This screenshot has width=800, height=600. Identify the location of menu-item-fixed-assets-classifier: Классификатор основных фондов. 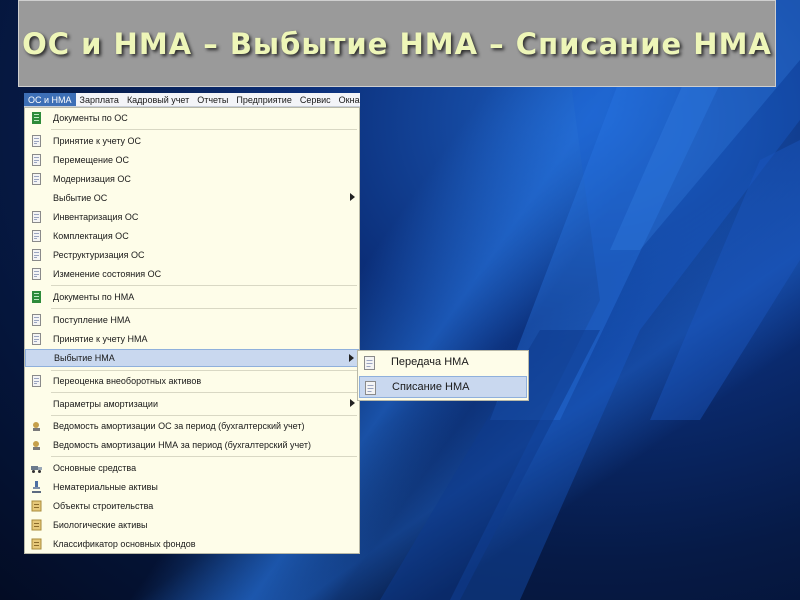
(192, 544).